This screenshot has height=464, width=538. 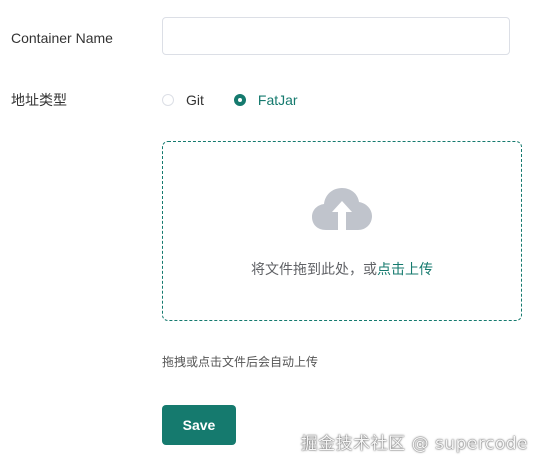 I want to click on upload-tip: 拖拽或点击文件后会自动上传, so click(x=240, y=362).